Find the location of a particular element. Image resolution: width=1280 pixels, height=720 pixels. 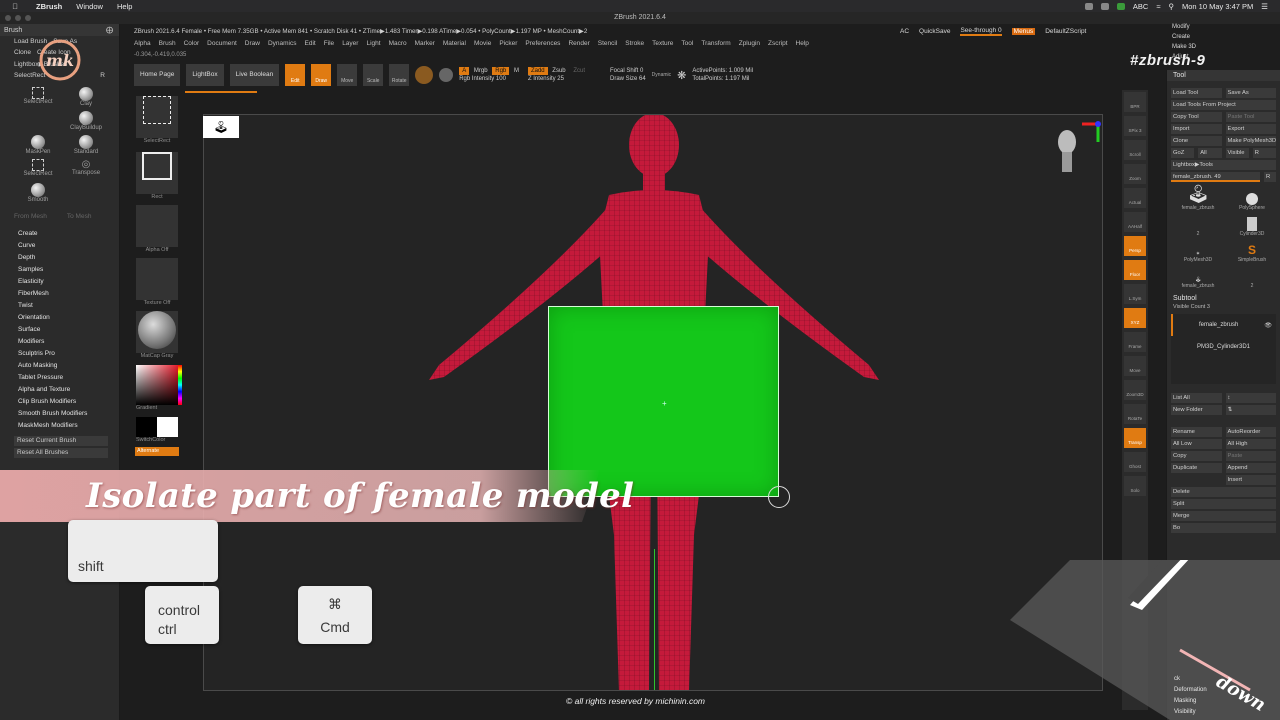

r-button: R is located at coordinates (102, 75).